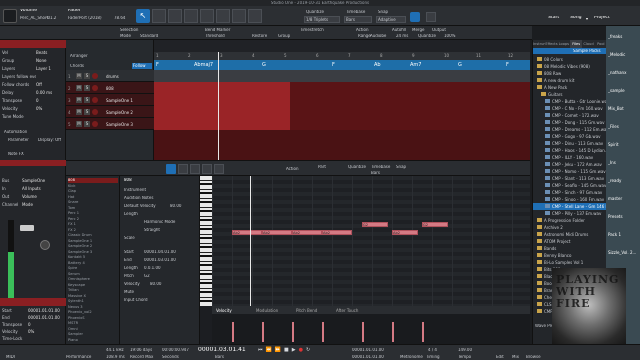 The height and width of the screenshot is (360, 640). What do you see at coordinates (260, 353) in the screenshot?
I see `return-zero-icon: ⏮` at bounding box center [260, 353].